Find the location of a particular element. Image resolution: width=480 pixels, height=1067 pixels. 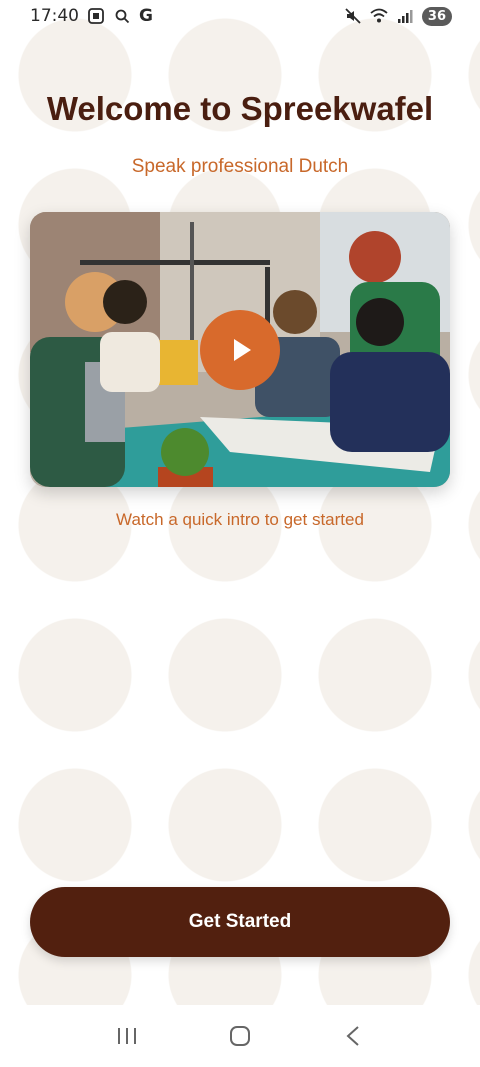

play-icon is located at coordinates (242, 350).